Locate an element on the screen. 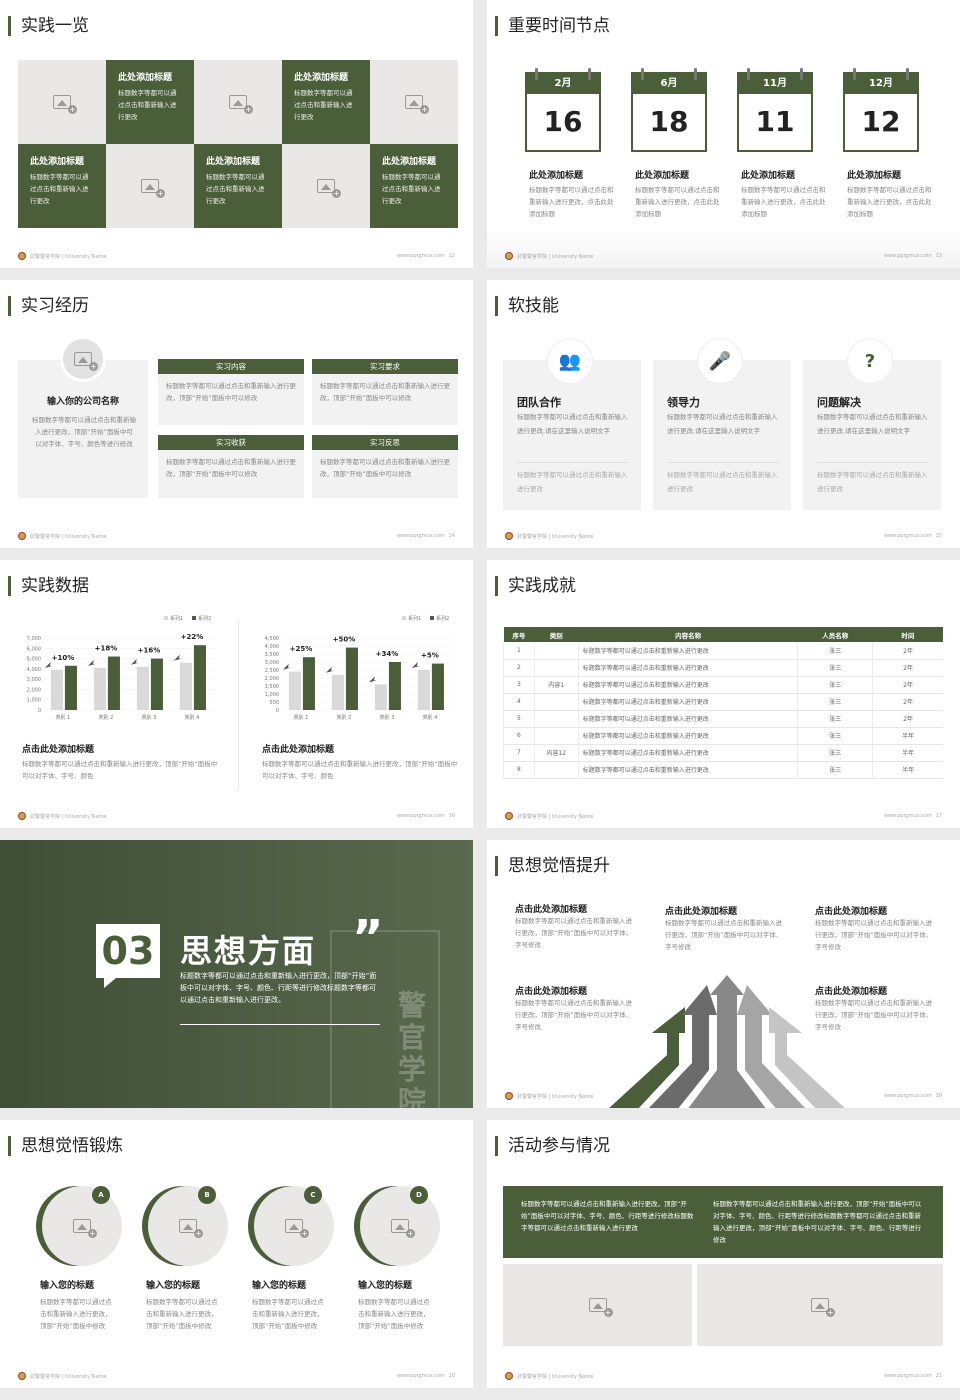 The height and width of the screenshot is (1400, 960). y-tick-label: 1,000 is located at coordinates (34, 701).